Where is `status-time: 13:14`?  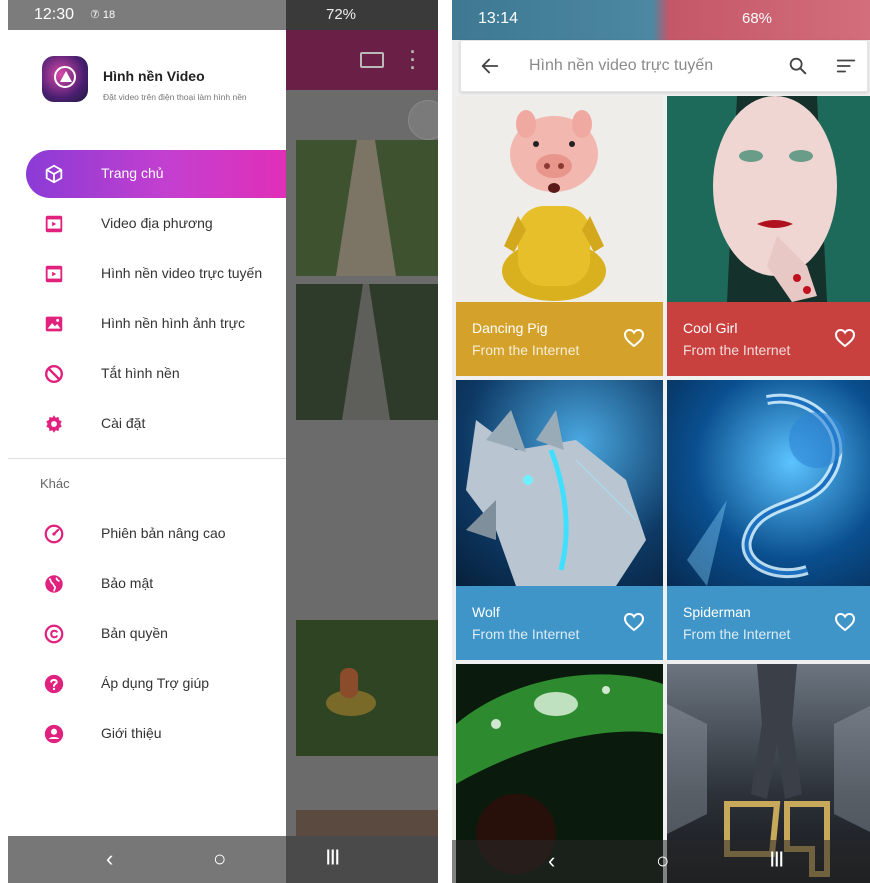
status-time: 13:14 is located at coordinates (498, 18).